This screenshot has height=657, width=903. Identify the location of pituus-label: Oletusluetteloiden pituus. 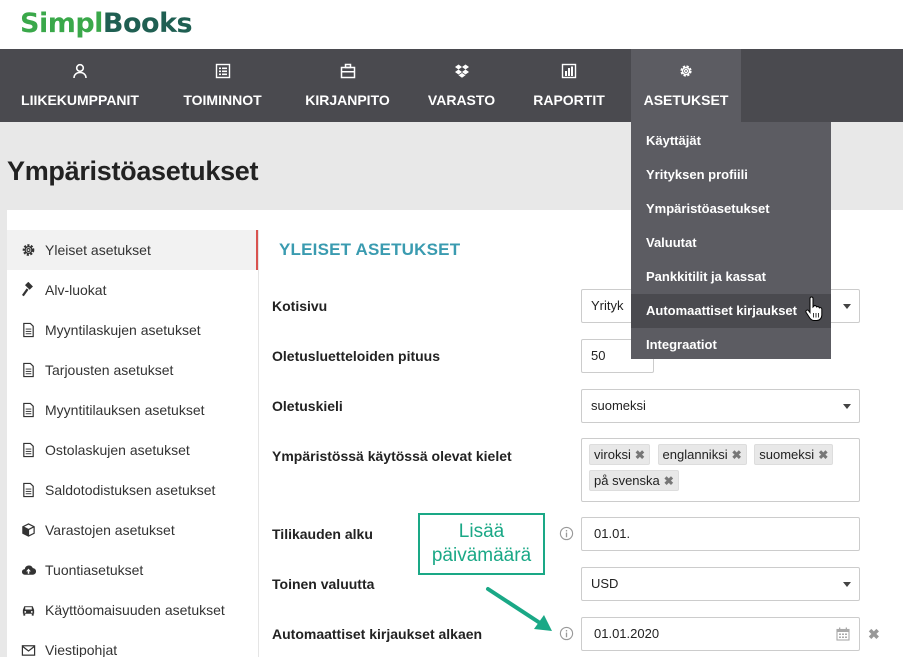
(356, 356).